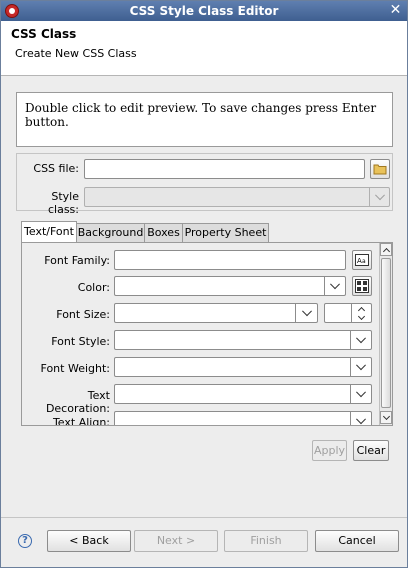  I want to click on color-label: Color:, so click(93, 287).